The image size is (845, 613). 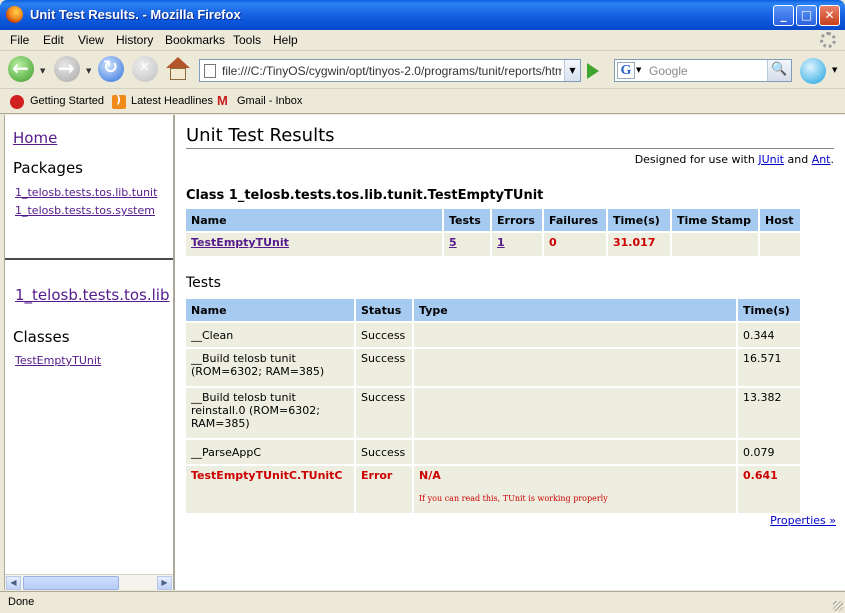 What do you see at coordinates (453, 242) in the screenshot?
I see `tests-count-link: 5` at bounding box center [453, 242].